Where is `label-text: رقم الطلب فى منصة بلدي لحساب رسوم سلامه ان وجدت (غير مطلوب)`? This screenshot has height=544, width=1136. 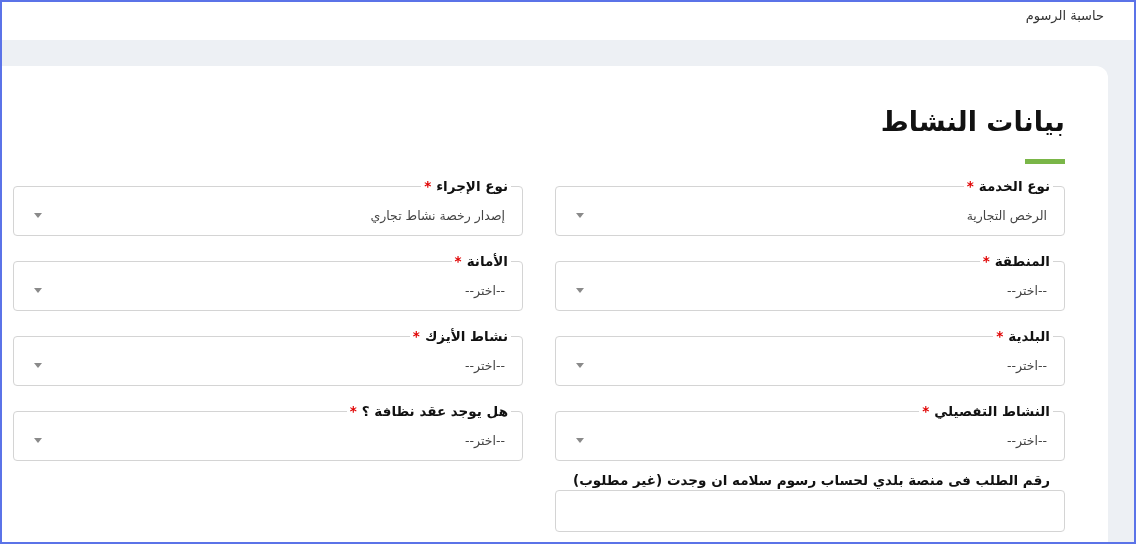
label-text: رقم الطلب فى منصة بلدي لحساب رسوم سلامه ان وجدت (غير مطلوب) is located at coordinates (811, 480).